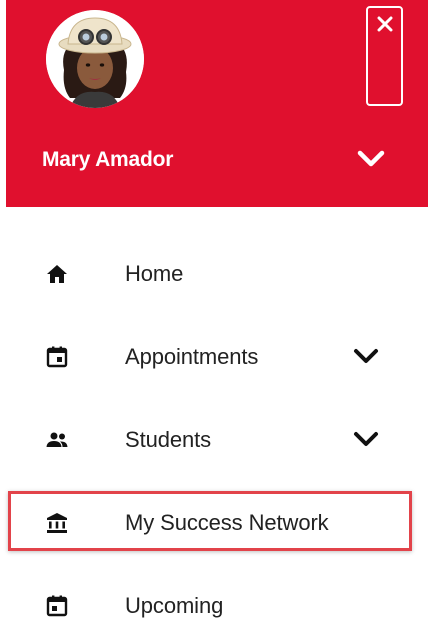 The height and width of the screenshot is (634, 428). What do you see at coordinates (174, 605) in the screenshot?
I see `menu-item-label: Upcoming` at bounding box center [174, 605].